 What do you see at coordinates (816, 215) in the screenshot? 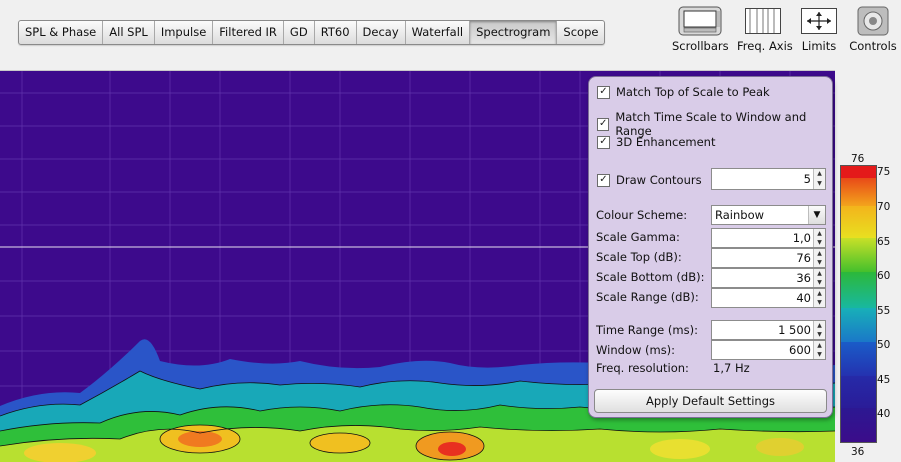
I see `chevron-down-icon: ▼` at bounding box center [816, 215].